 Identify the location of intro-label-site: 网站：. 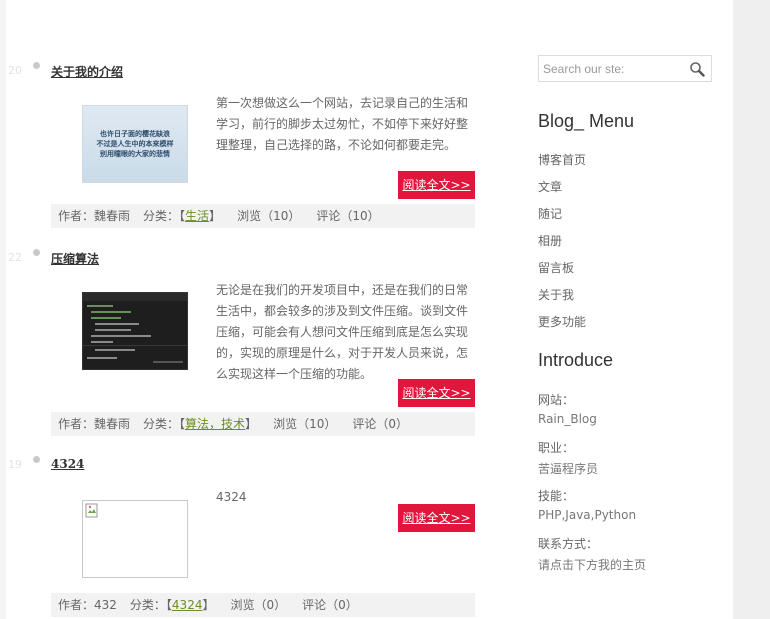
(556, 400).